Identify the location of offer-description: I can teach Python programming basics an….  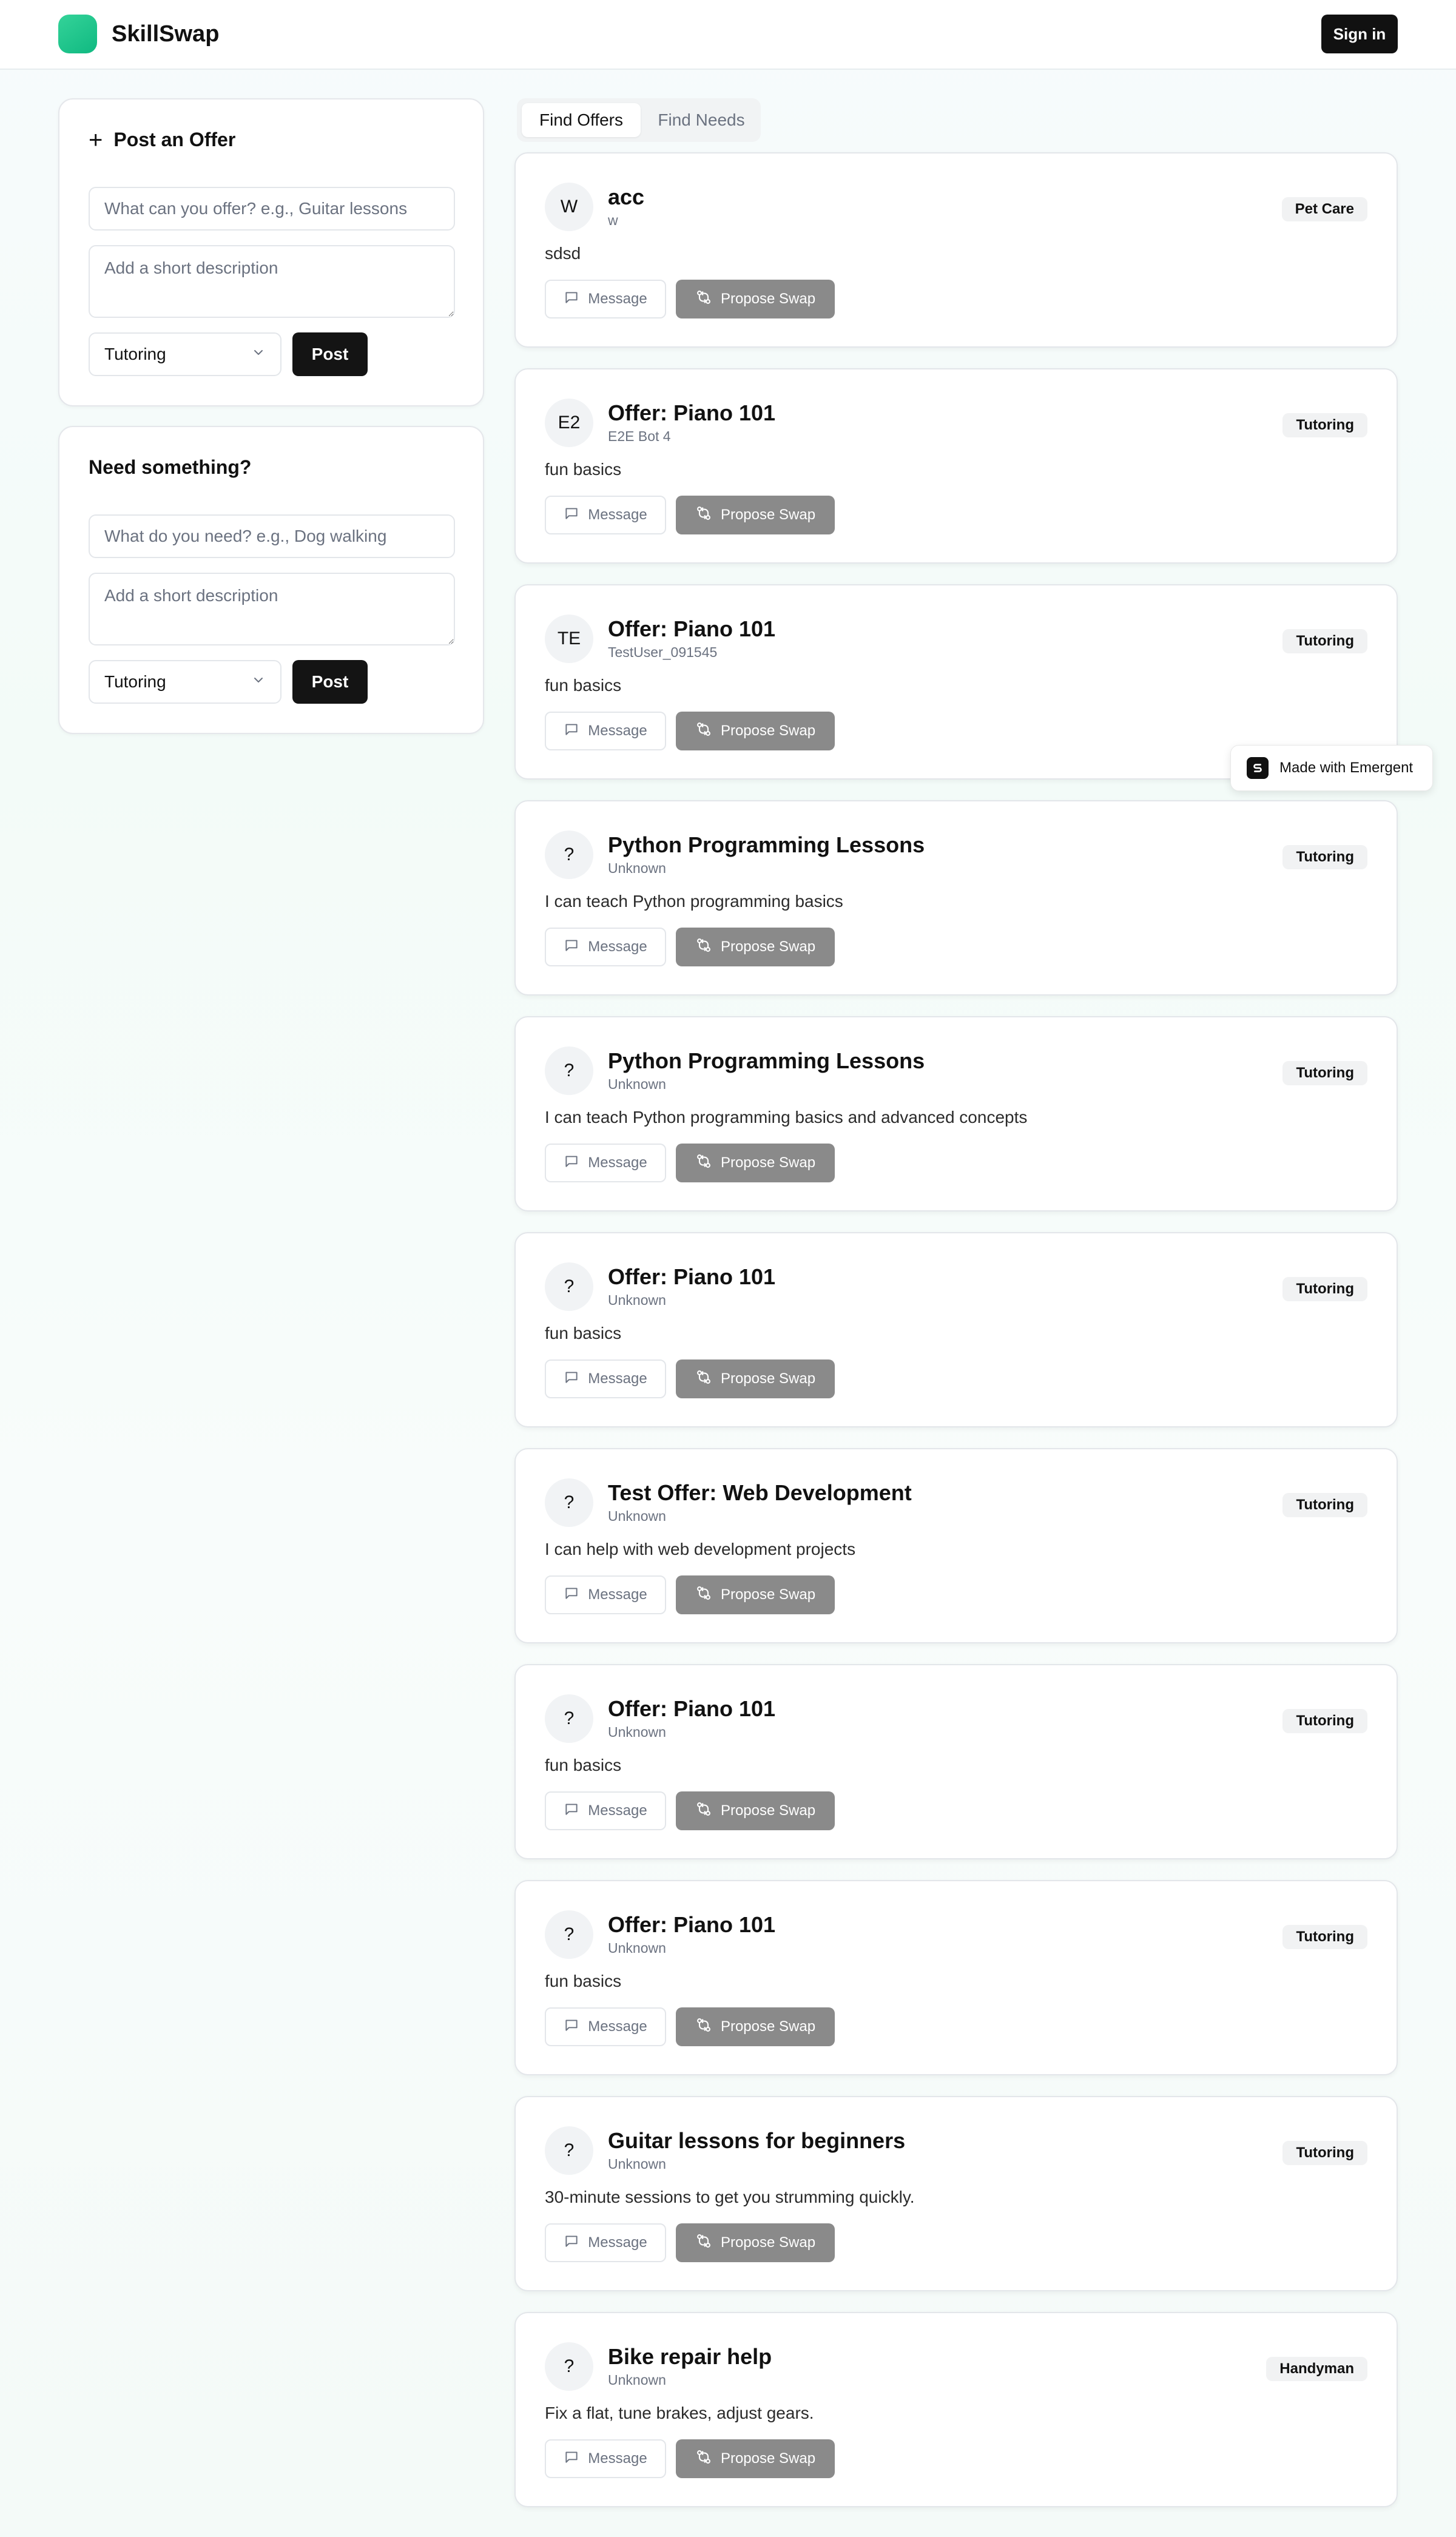
(786, 1118).